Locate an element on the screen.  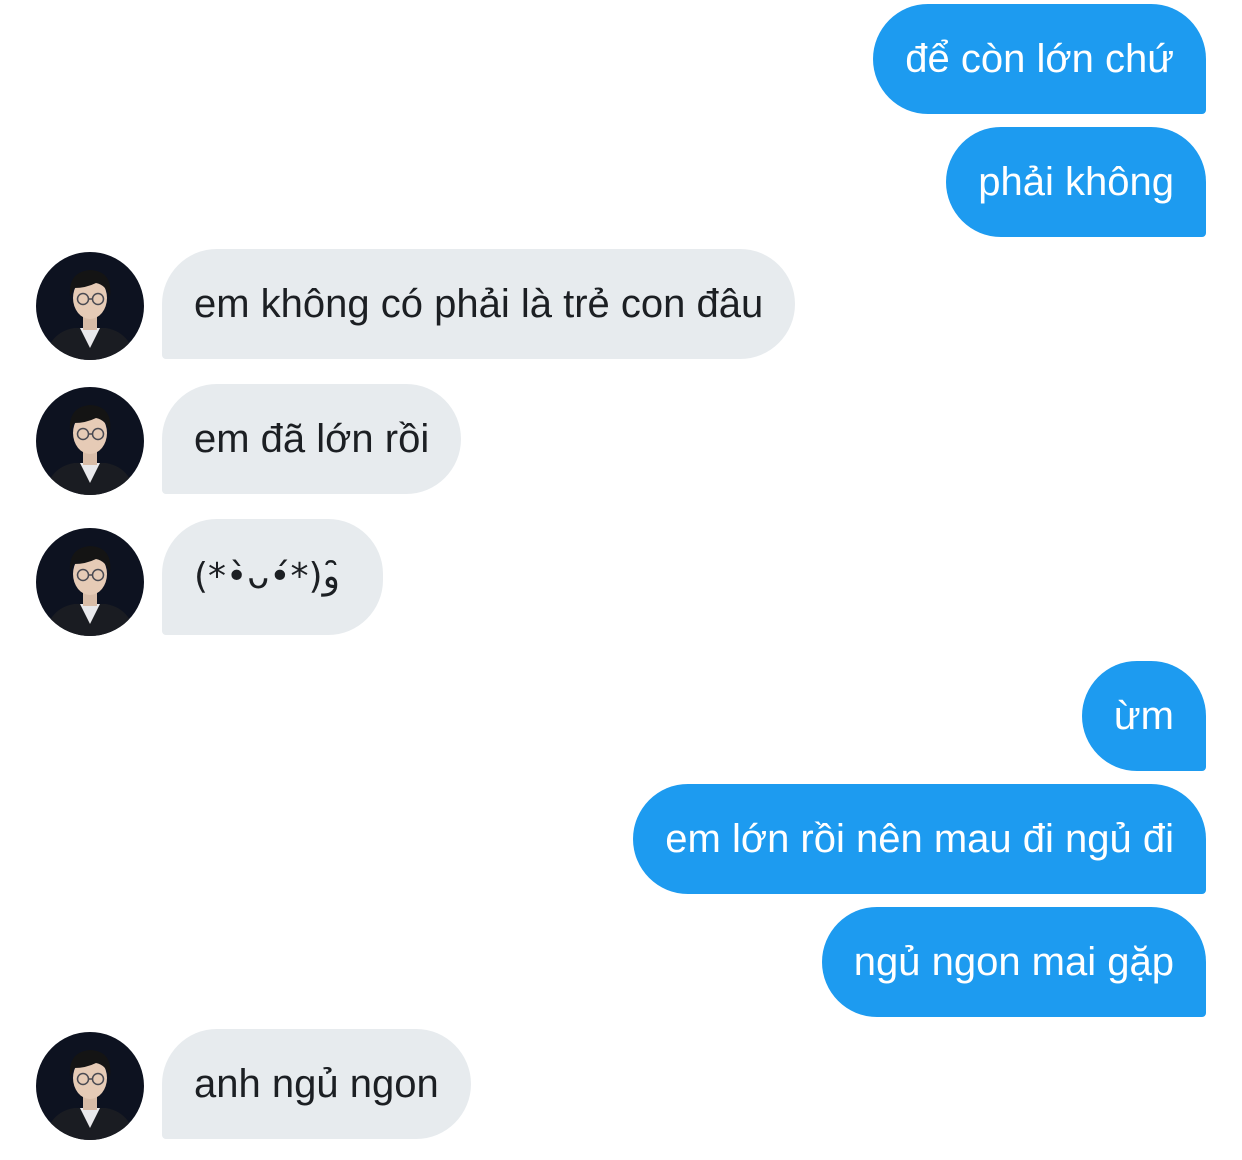
outgoing-message: ngủ ngon mai gặp is located at coordinates (1013, 962).